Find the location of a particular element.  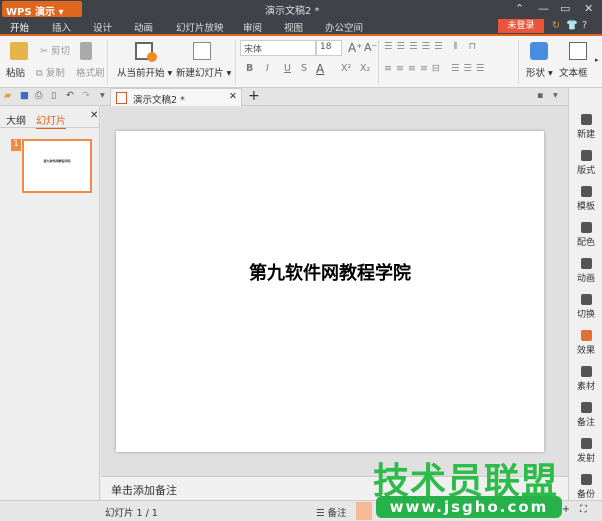

font-color-button: A is located at coordinates (320, 69).